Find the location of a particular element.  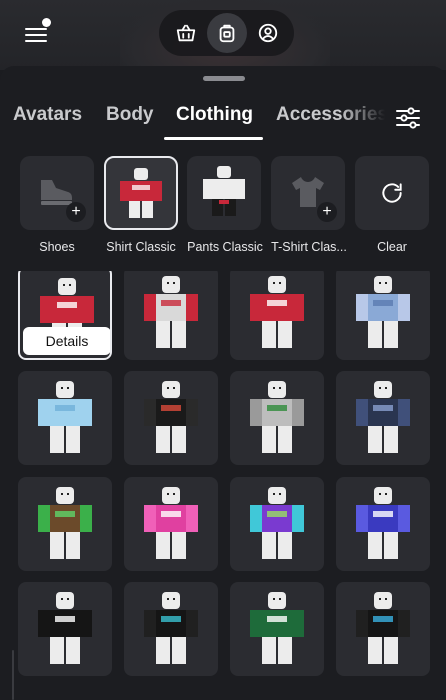

details-button: Details is located at coordinates (66, 341).